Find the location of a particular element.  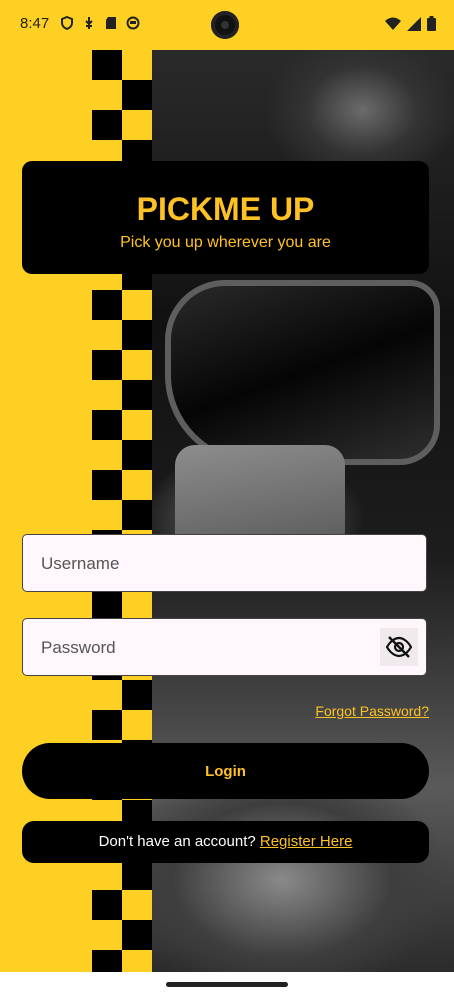

app-icon is located at coordinates (133, 23).